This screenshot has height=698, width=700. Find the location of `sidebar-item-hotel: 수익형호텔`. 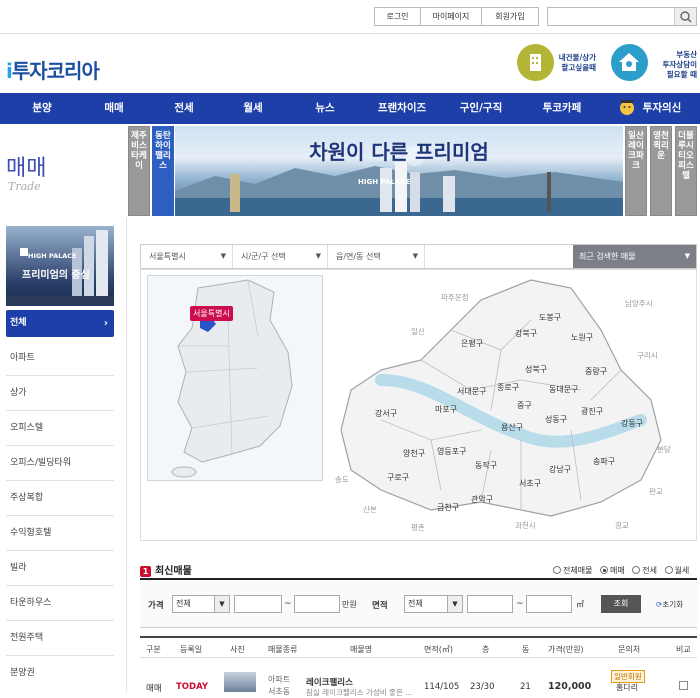

sidebar-item-hotel: 수익형호텔 is located at coordinates (60, 533).